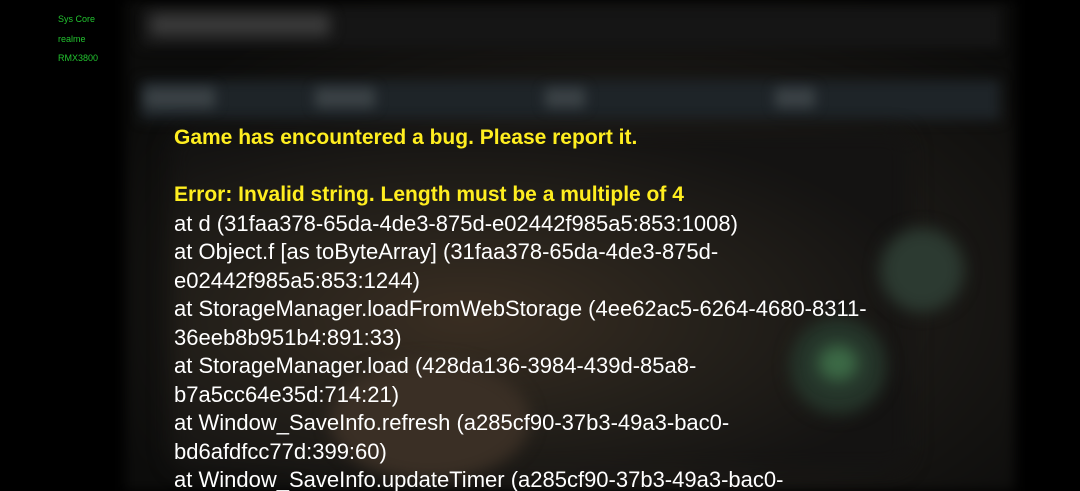  What do you see at coordinates (287, 394) in the screenshot?
I see `stack-trace-line: b7a5cc64e35d:714:21)` at bounding box center [287, 394].